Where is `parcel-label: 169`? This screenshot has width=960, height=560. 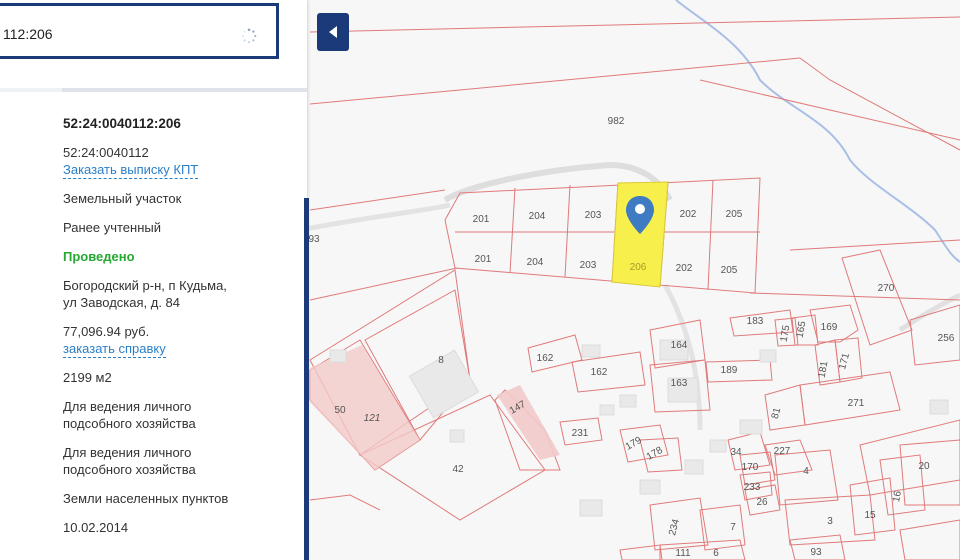
parcel-label: 169 is located at coordinates (829, 327).